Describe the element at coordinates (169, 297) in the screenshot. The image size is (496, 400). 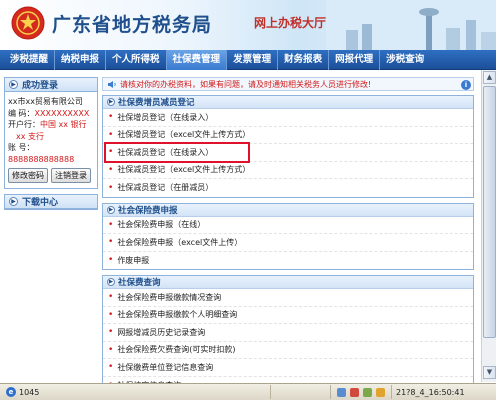
I see `item-label: 社会保险费申报缴款情况查询` at that location.